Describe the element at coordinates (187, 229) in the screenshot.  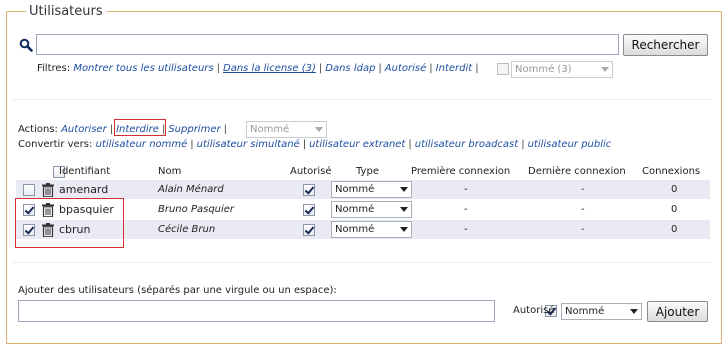
I see `user-name: Cécile Brun` at that location.